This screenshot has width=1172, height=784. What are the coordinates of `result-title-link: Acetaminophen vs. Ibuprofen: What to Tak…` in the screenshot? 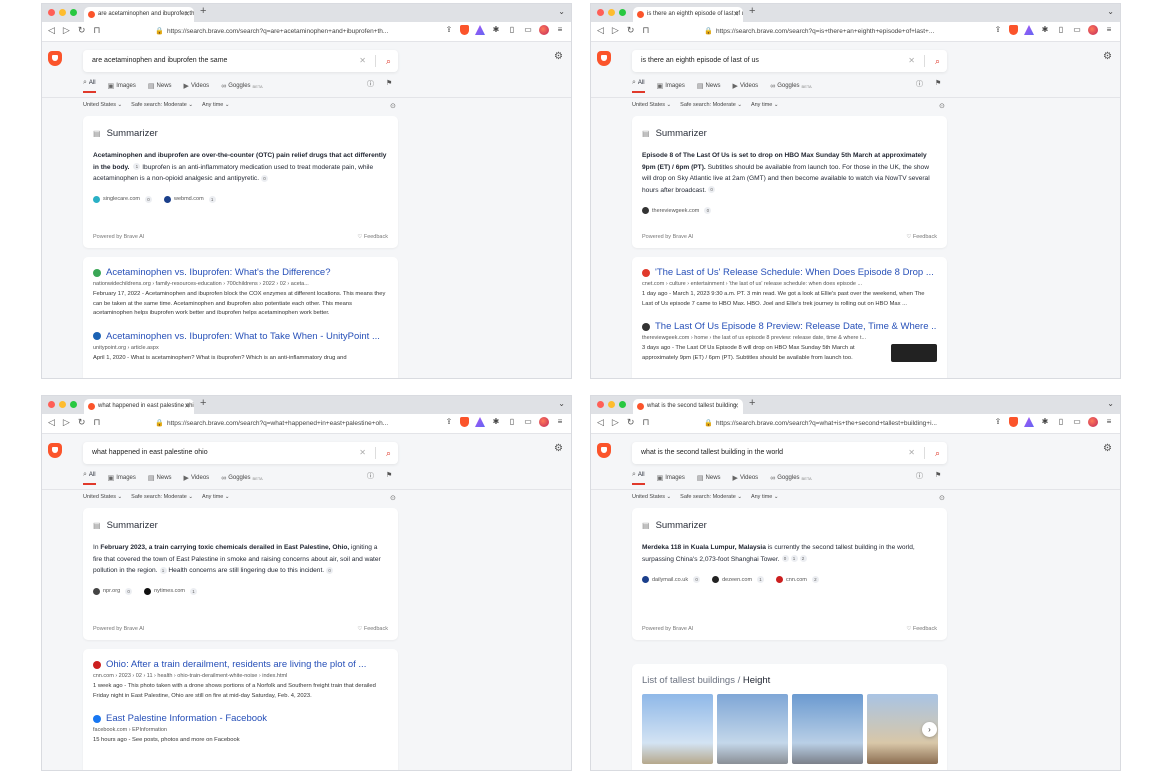 It's located at (240, 336).